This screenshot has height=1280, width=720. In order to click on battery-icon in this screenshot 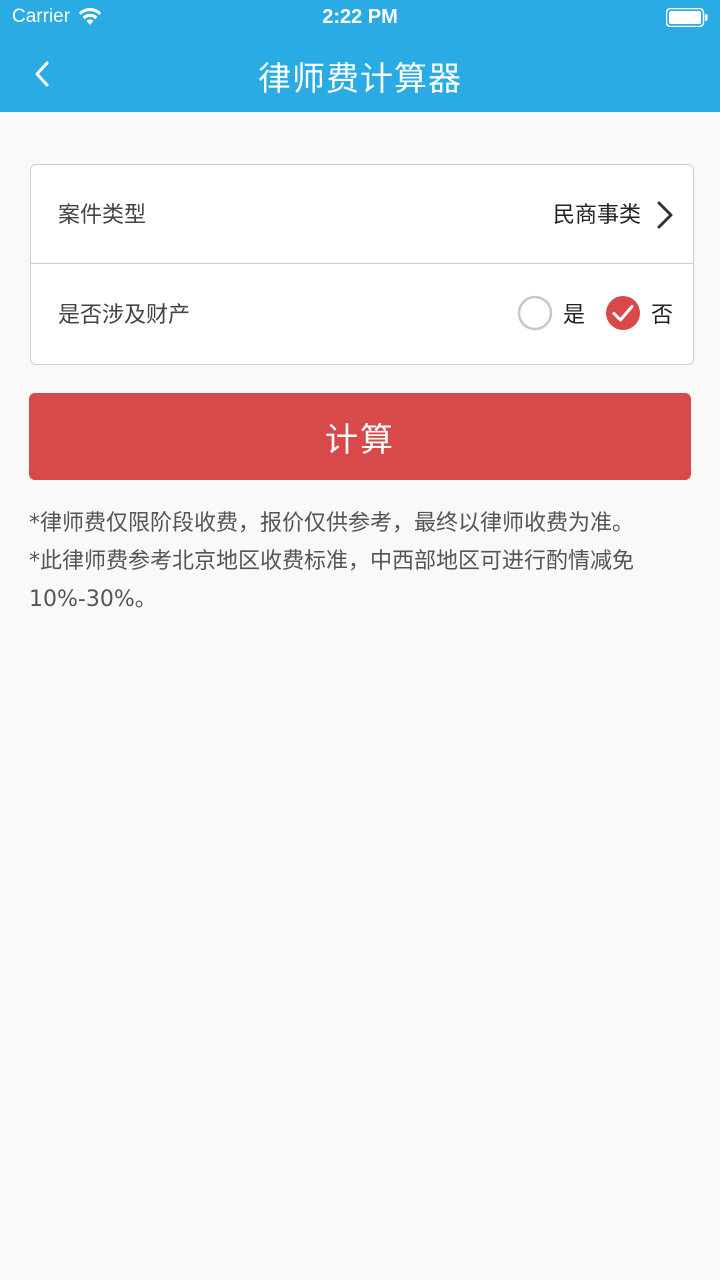, I will do `click(687, 17)`.